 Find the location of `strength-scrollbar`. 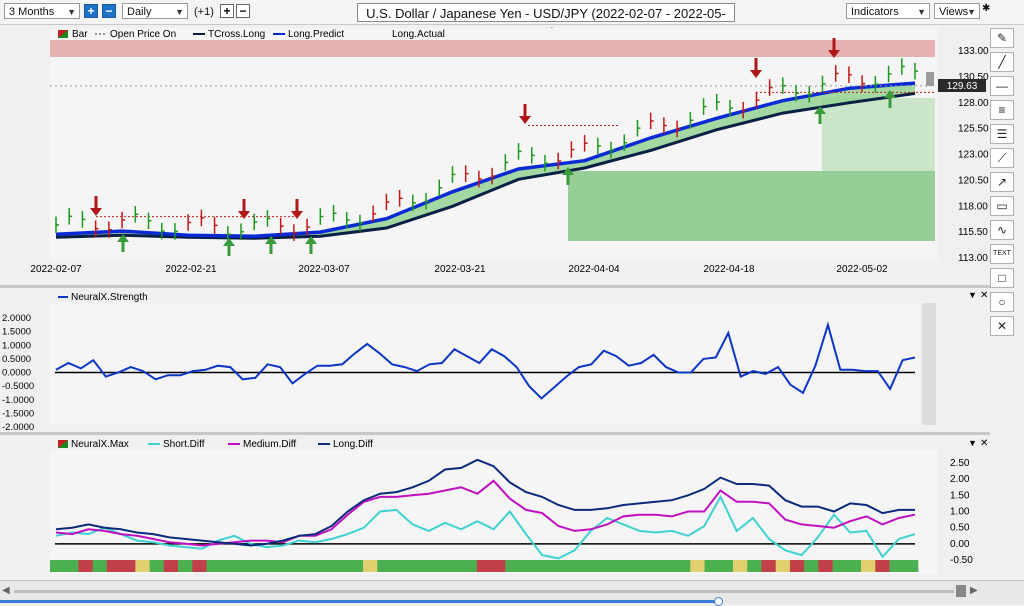

strength-scrollbar is located at coordinates (929, 364).